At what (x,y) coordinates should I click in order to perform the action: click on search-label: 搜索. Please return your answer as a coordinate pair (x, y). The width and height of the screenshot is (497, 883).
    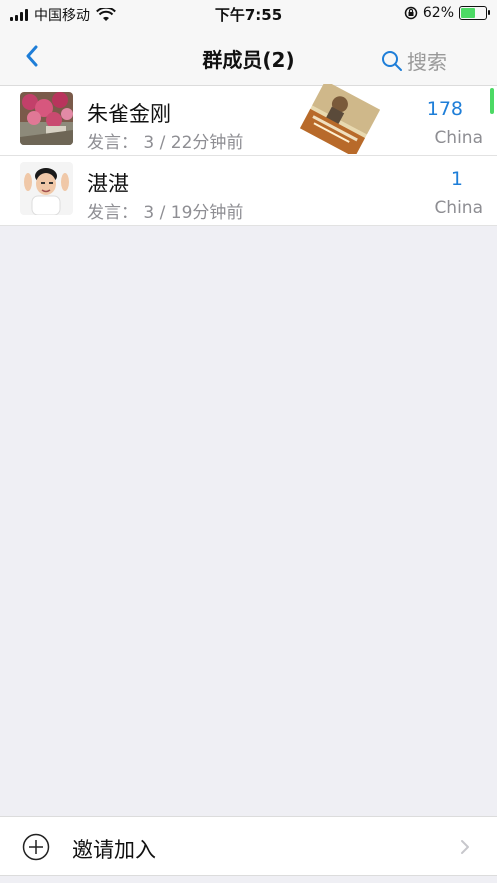
    Looking at the image, I should click on (427, 62).